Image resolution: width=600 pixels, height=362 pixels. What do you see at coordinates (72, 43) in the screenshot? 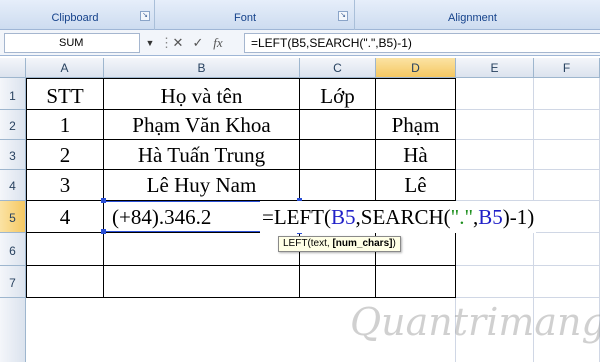
I see `name-box: SUM` at bounding box center [72, 43].